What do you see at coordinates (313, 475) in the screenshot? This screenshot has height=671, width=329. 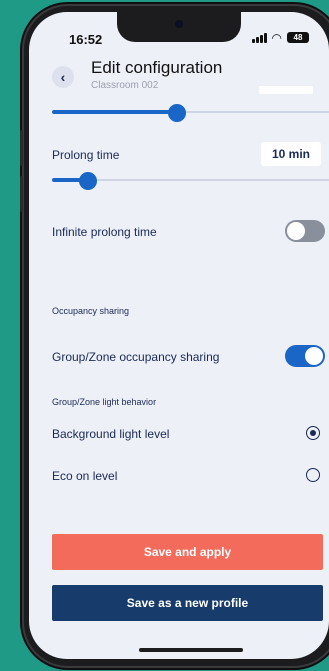 I see `option-eco-on-radio` at bounding box center [313, 475].